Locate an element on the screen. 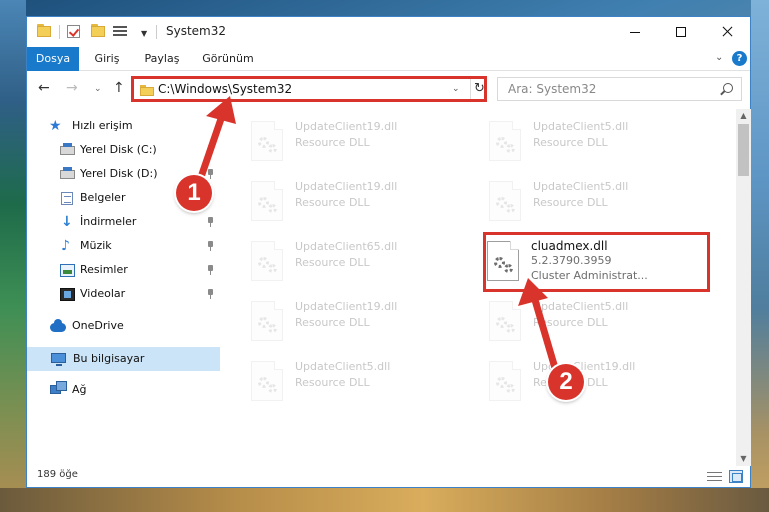 This screenshot has width=769, height=512. highlight-box is located at coordinates (596, 262).